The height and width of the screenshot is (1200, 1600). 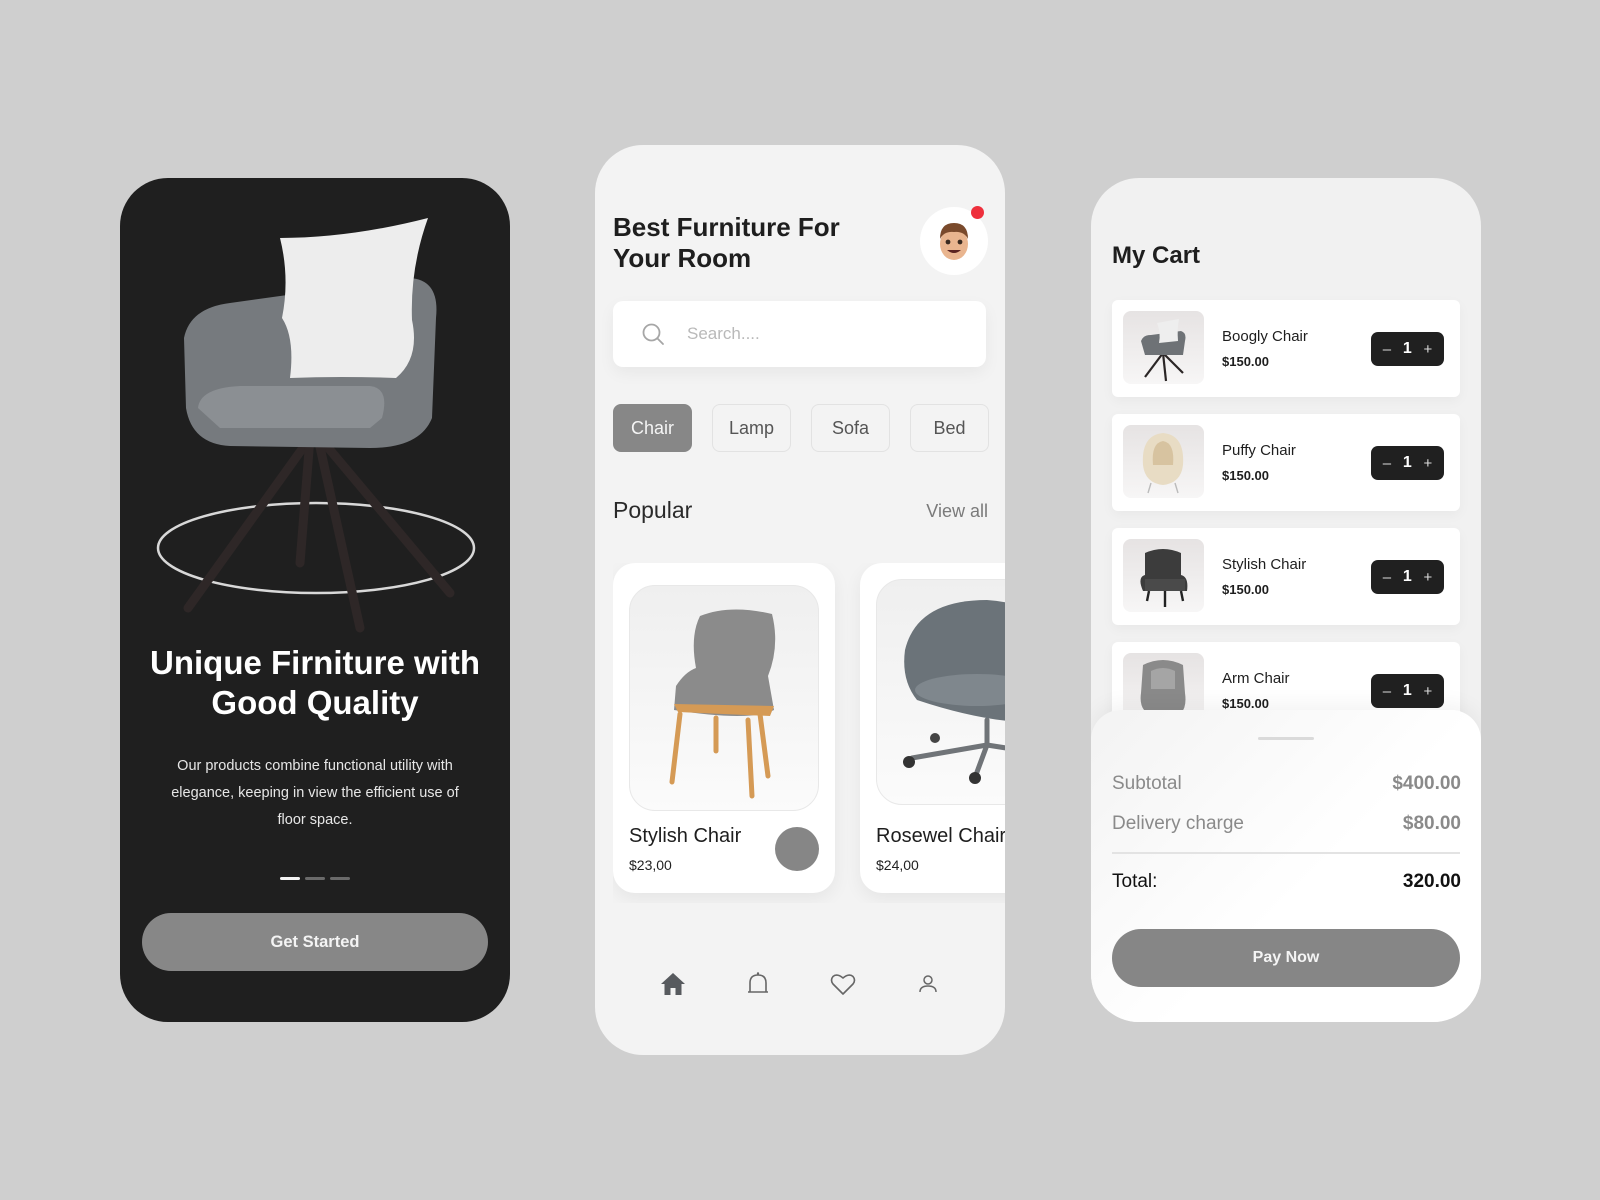 I want to click on nav-notifications, so click(x=758, y=984).